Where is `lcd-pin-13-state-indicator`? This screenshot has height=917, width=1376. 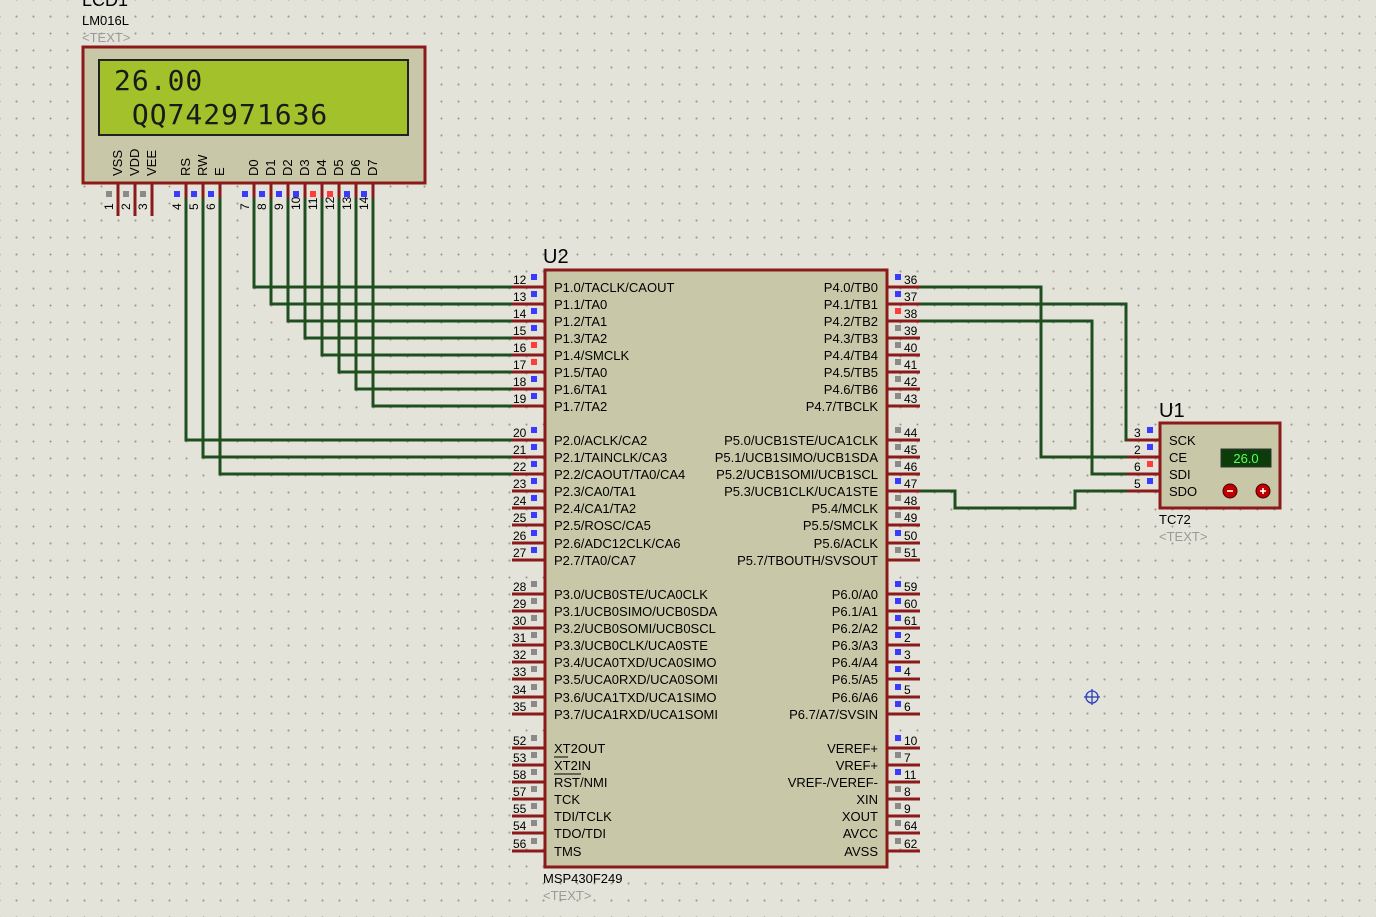 lcd-pin-13-state-indicator is located at coordinates (347, 194).